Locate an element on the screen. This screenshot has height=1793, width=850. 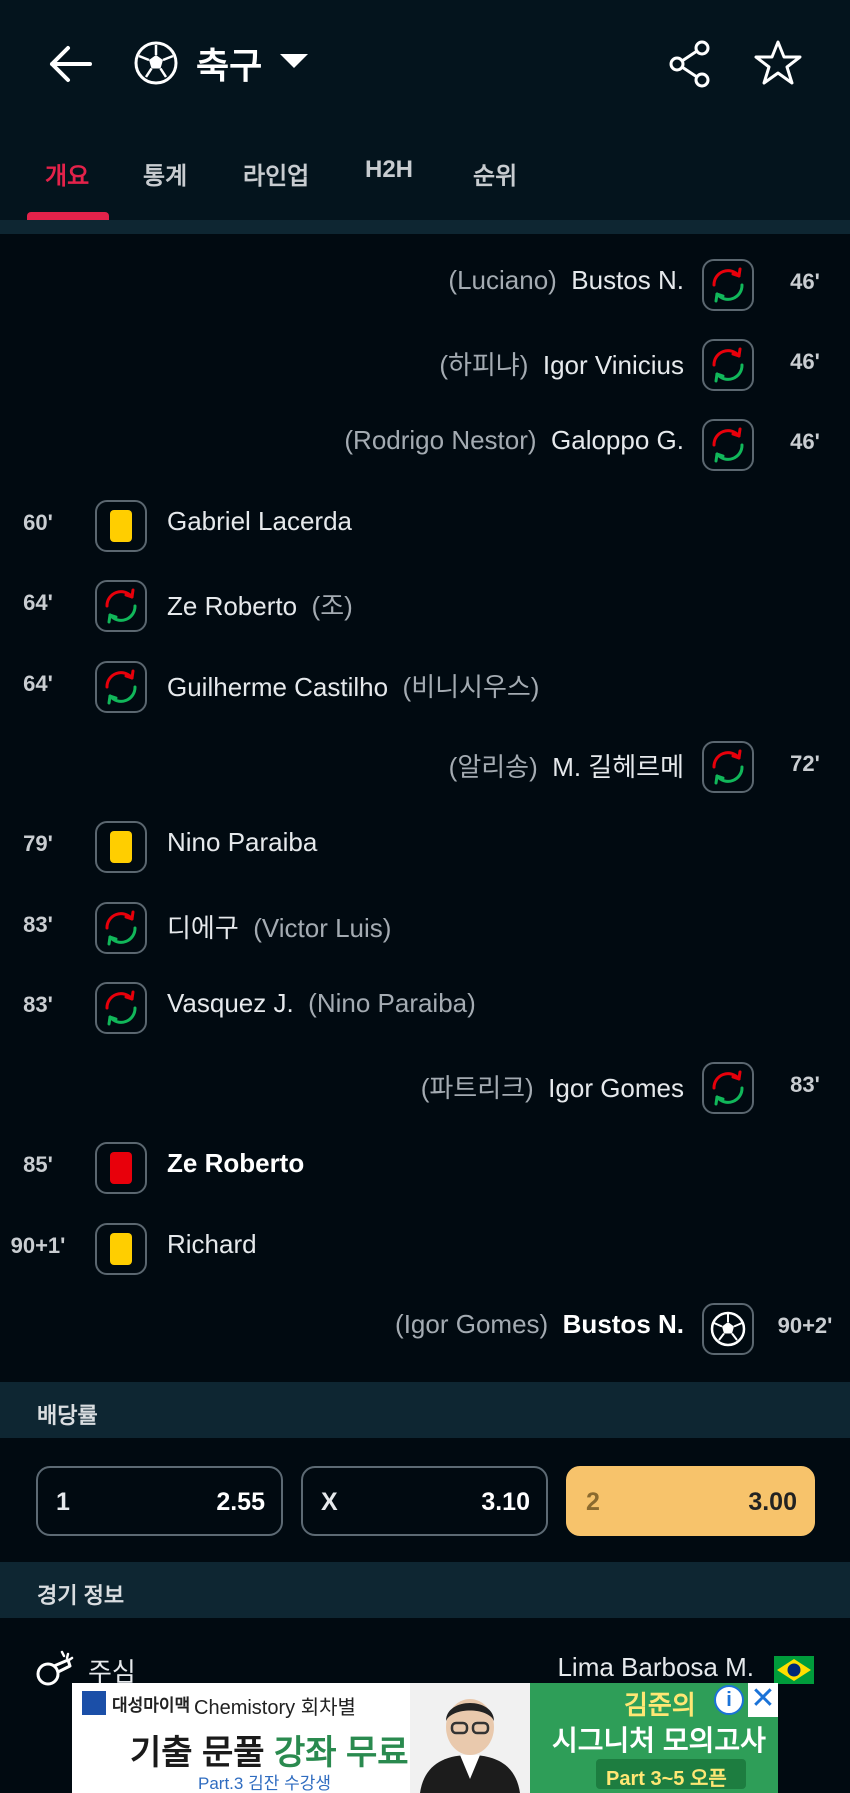
soccer-ball-icon is located at coordinates (156, 63).